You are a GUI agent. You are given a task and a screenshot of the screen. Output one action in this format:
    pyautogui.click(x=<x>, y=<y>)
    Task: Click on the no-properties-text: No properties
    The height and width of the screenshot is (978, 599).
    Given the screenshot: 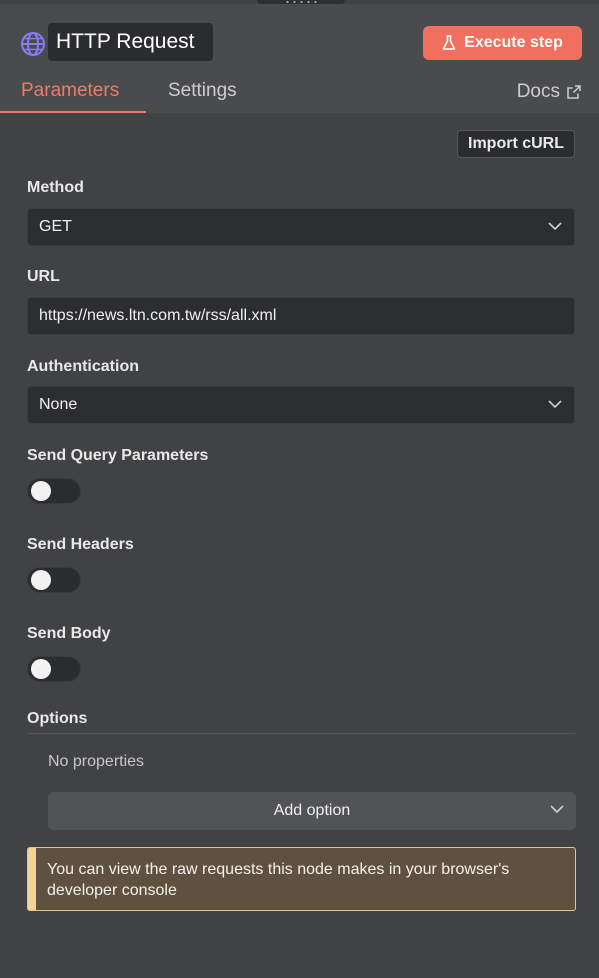 What is the action you would take?
    pyautogui.click(x=96, y=761)
    